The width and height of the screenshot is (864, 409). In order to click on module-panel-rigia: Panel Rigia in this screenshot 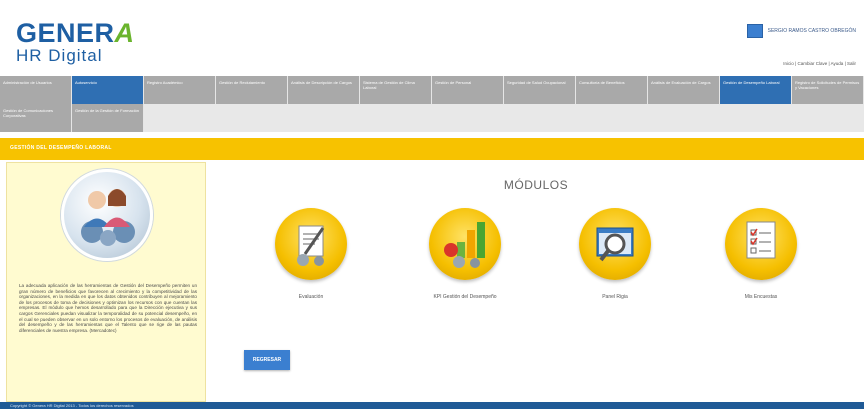, I will do `click(615, 254)`.